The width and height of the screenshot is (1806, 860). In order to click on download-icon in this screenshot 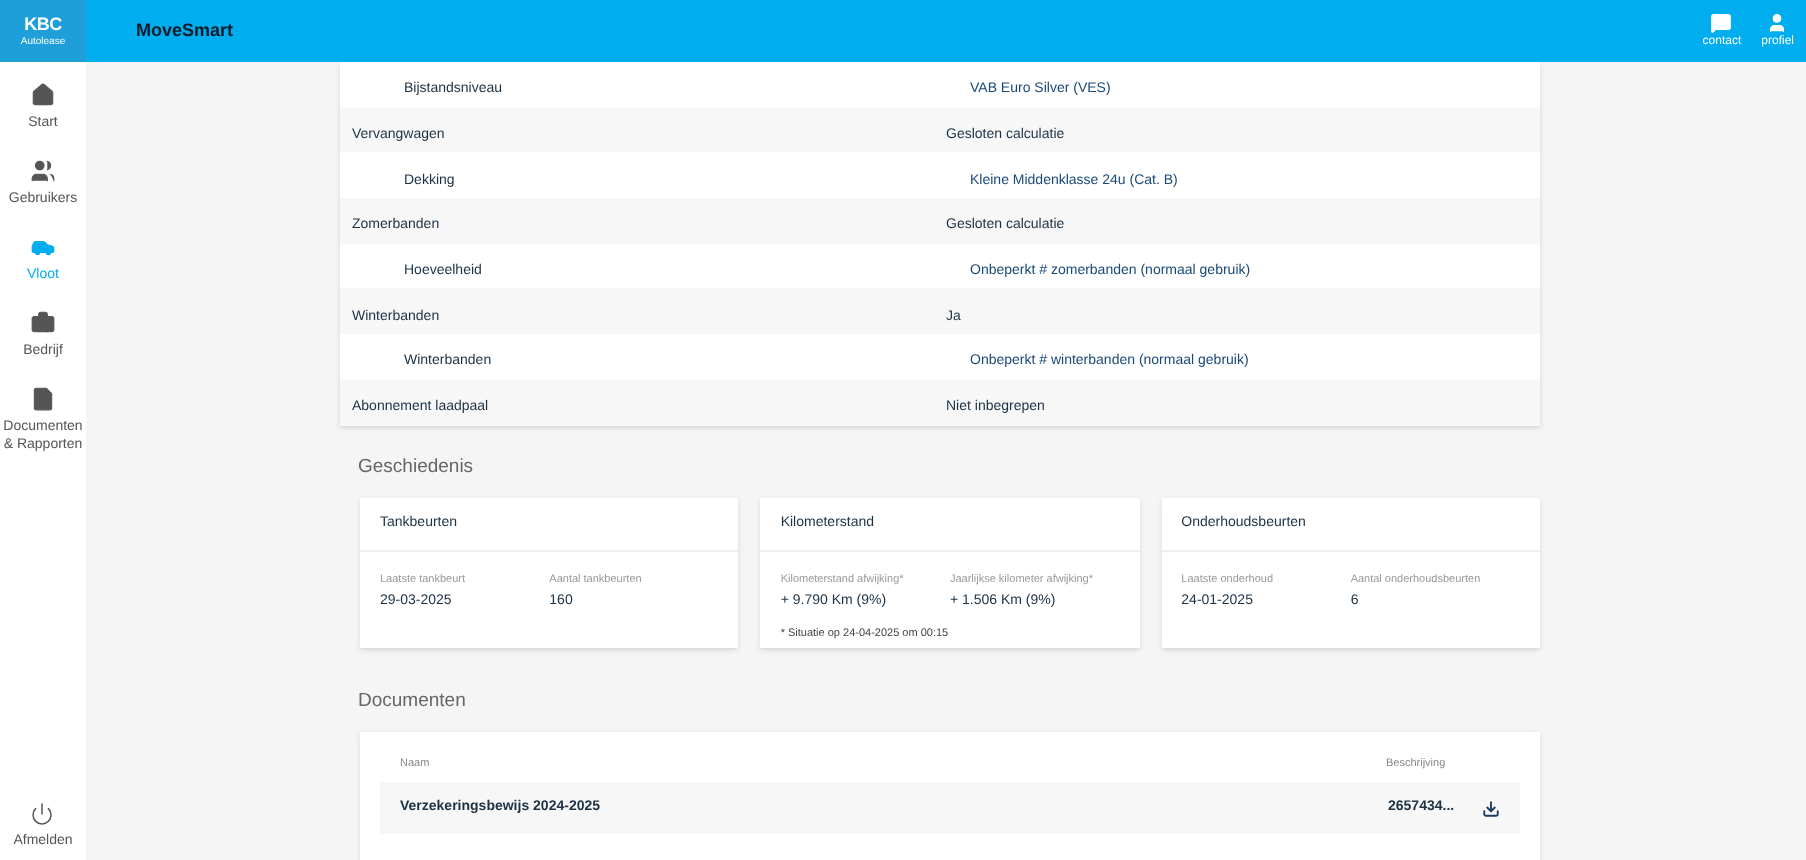, I will do `click(1491, 808)`.